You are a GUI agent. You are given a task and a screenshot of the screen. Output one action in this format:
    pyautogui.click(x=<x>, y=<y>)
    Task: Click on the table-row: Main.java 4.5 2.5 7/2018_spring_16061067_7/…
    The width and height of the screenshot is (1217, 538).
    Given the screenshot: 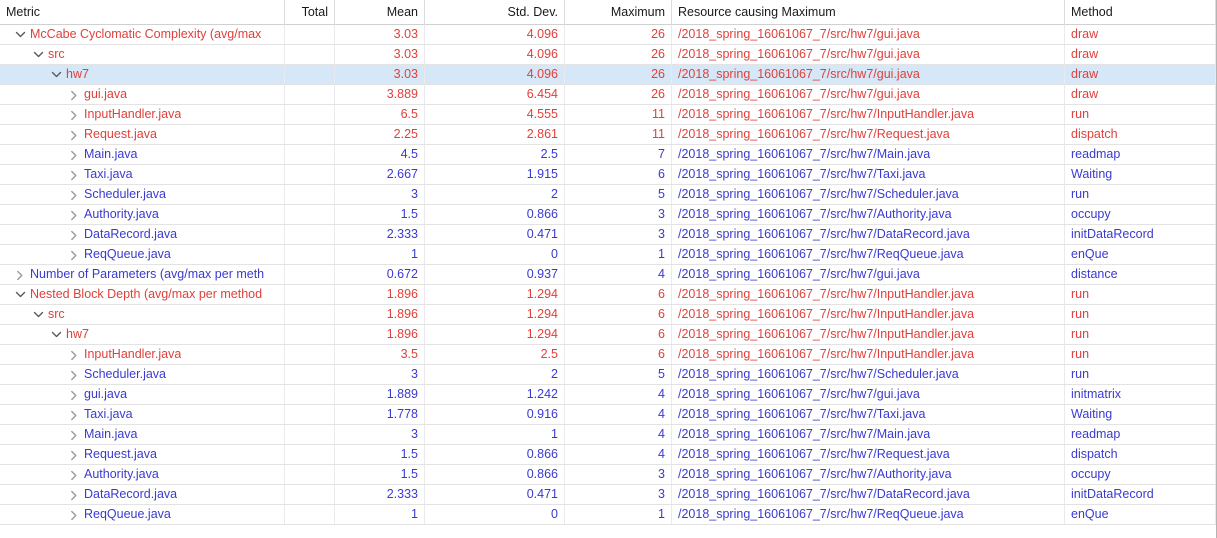 What is the action you would take?
    pyautogui.click(x=608, y=155)
    